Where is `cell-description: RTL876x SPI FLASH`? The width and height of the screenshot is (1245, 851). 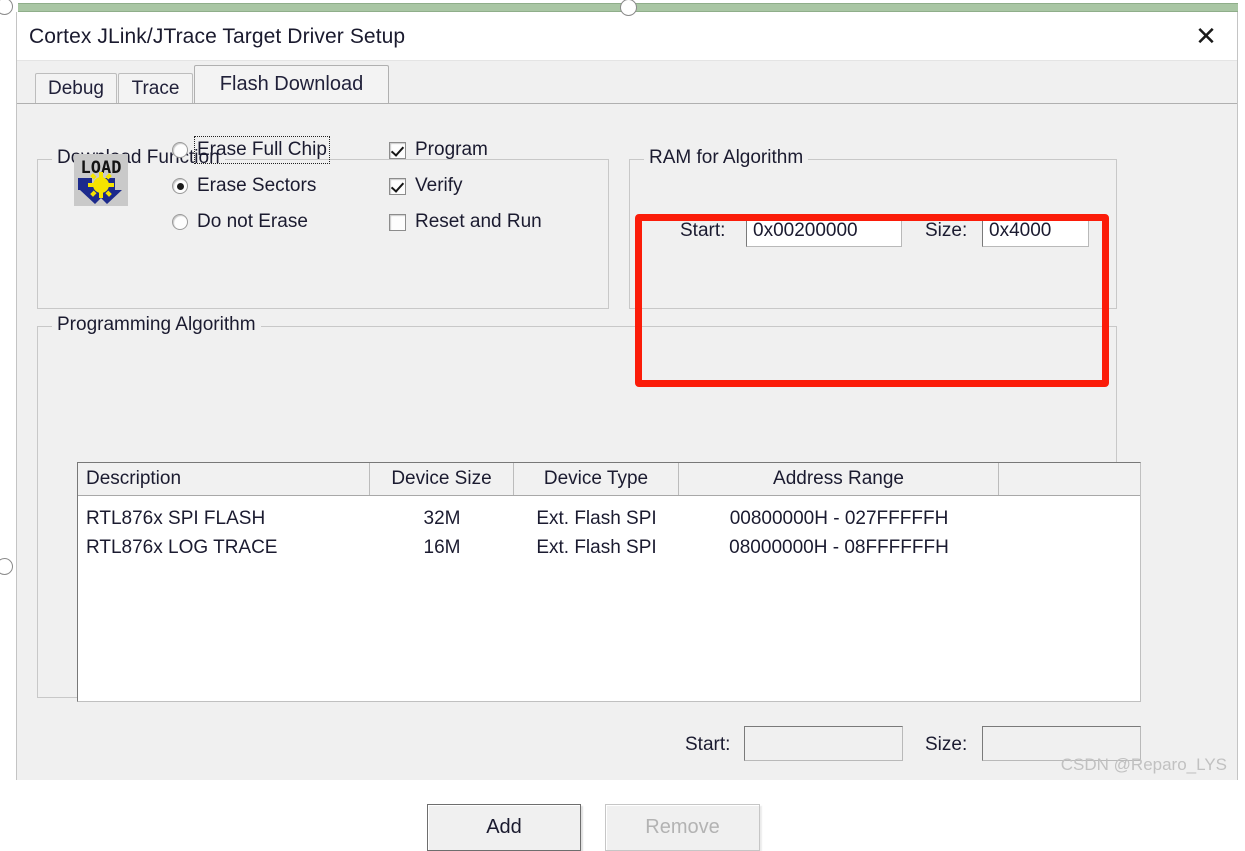
cell-description: RTL876x SPI FLASH is located at coordinates (176, 518).